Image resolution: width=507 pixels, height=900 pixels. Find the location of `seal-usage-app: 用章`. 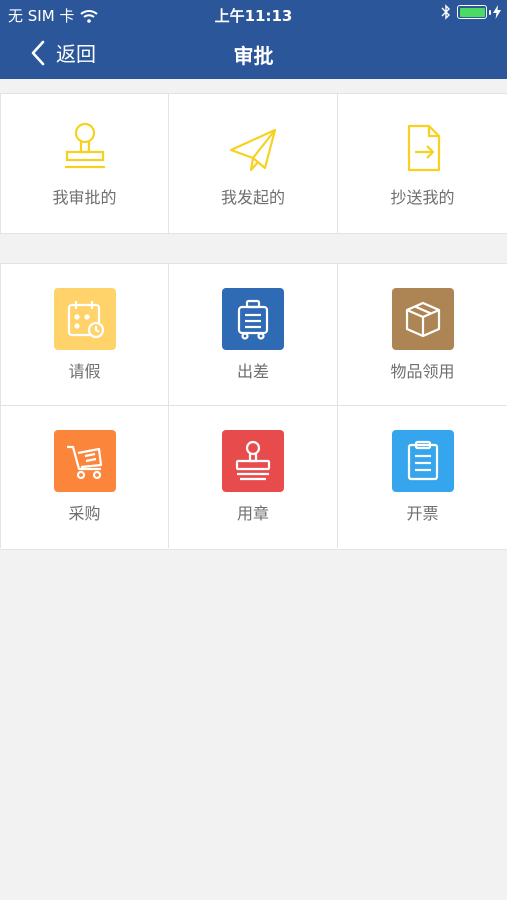

seal-usage-app: 用章 is located at coordinates (253, 477).